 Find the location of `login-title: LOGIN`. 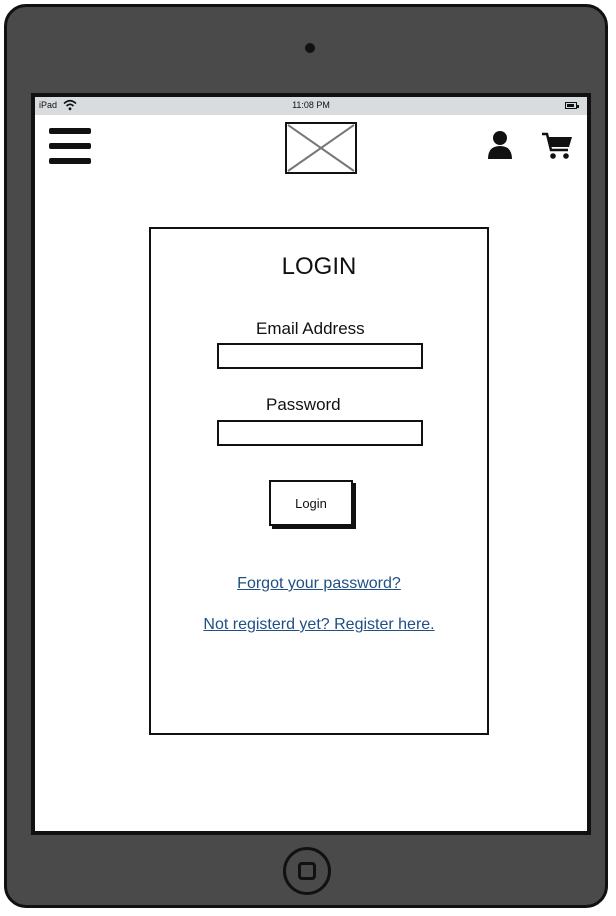

login-title: LOGIN is located at coordinates (319, 266).